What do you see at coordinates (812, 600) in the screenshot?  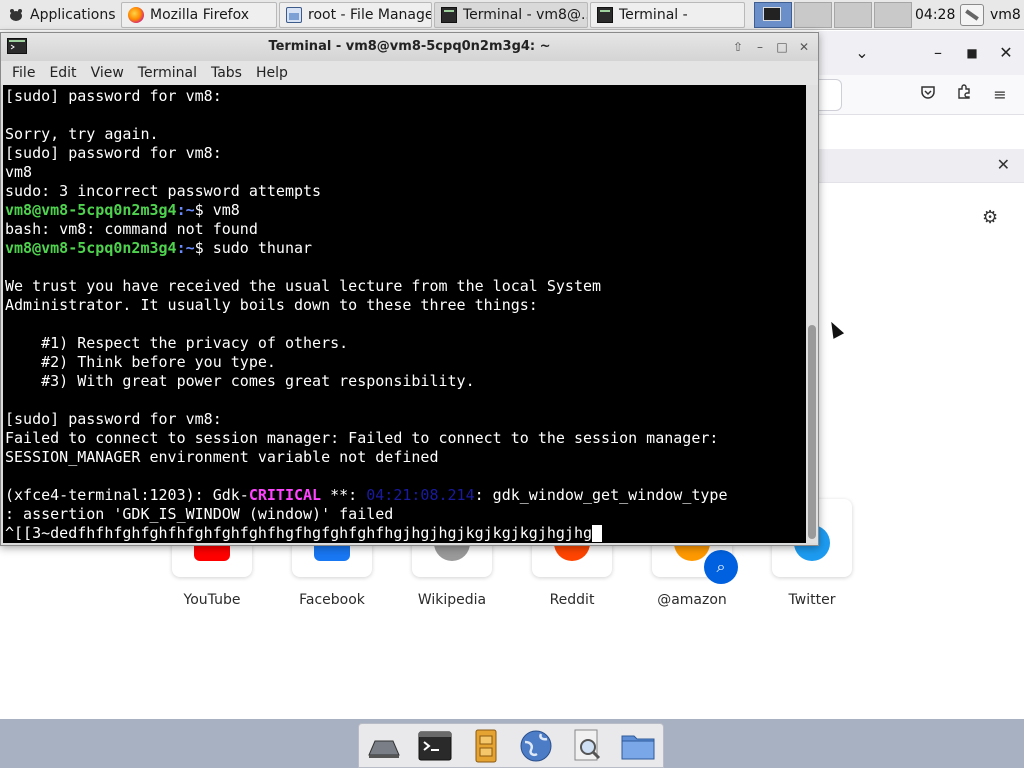 I see `shortcut-label: Twitter` at bounding box center [812, 600].